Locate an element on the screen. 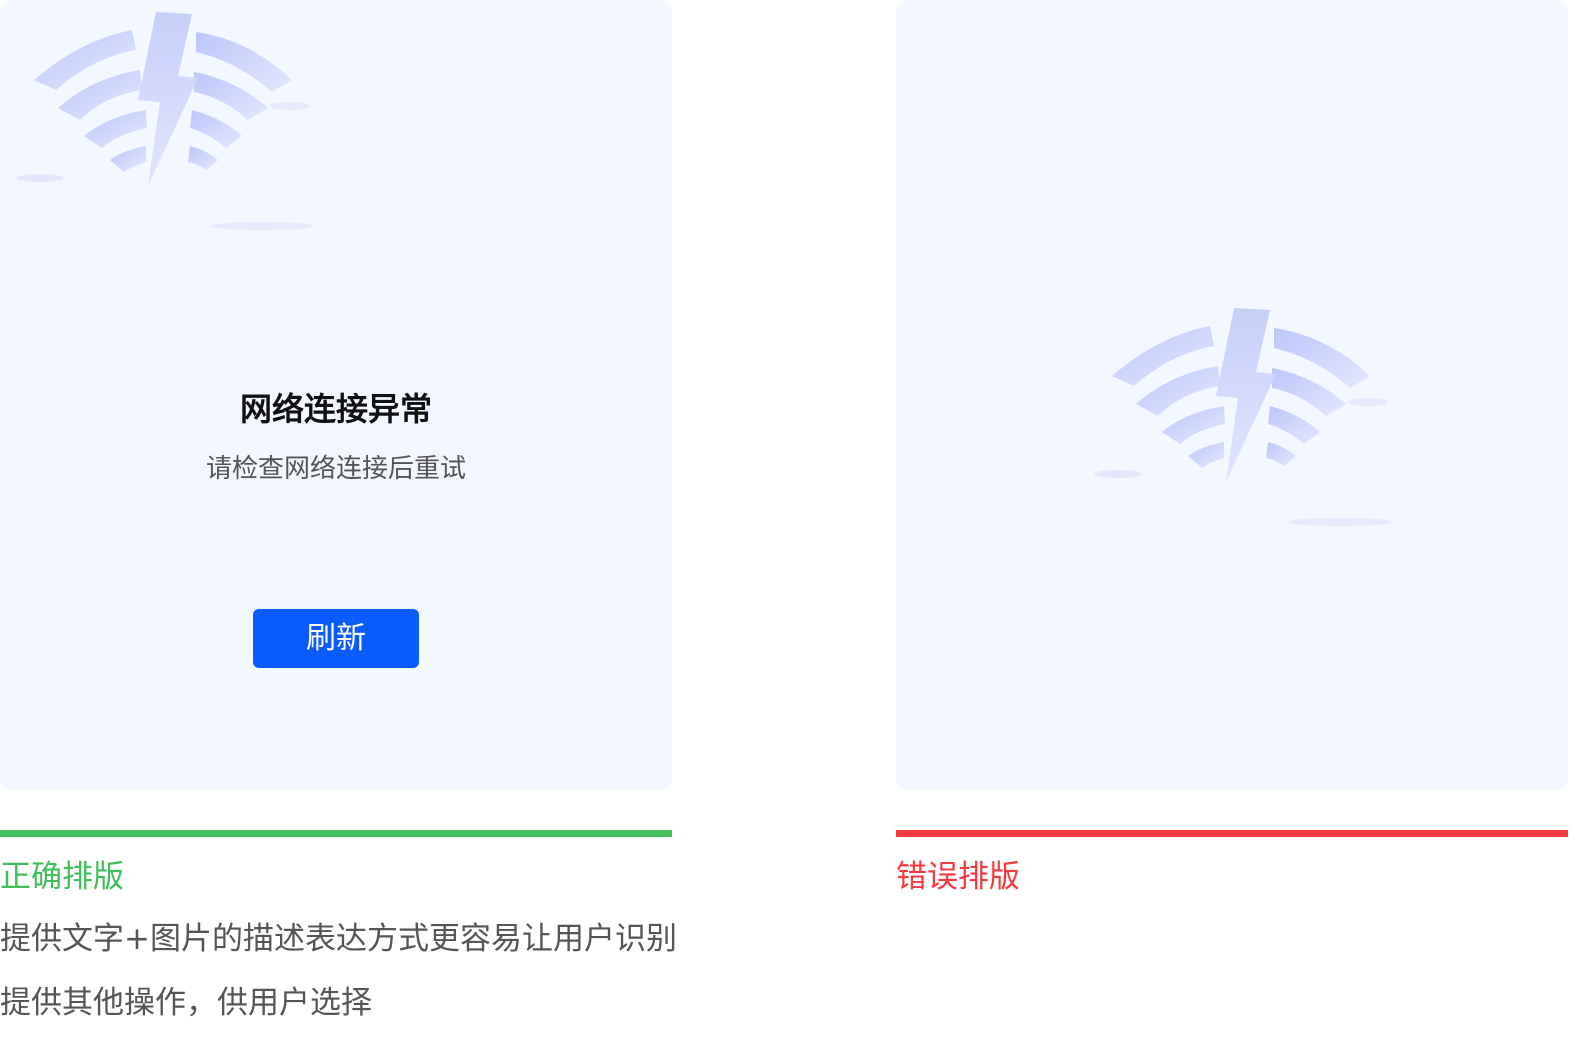 This screenshot has height=1038, width=1586. guideline-note: 提供其他操作，供用户选择 is located at coordinates (186, 1003).